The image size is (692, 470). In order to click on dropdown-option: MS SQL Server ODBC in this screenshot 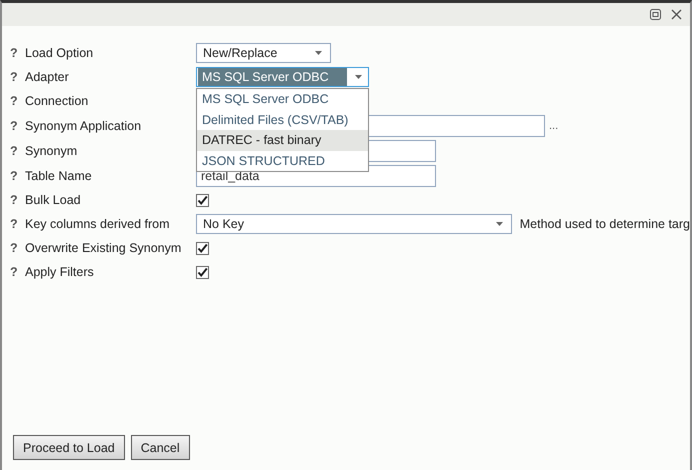, I will do `click(282, 99)`.